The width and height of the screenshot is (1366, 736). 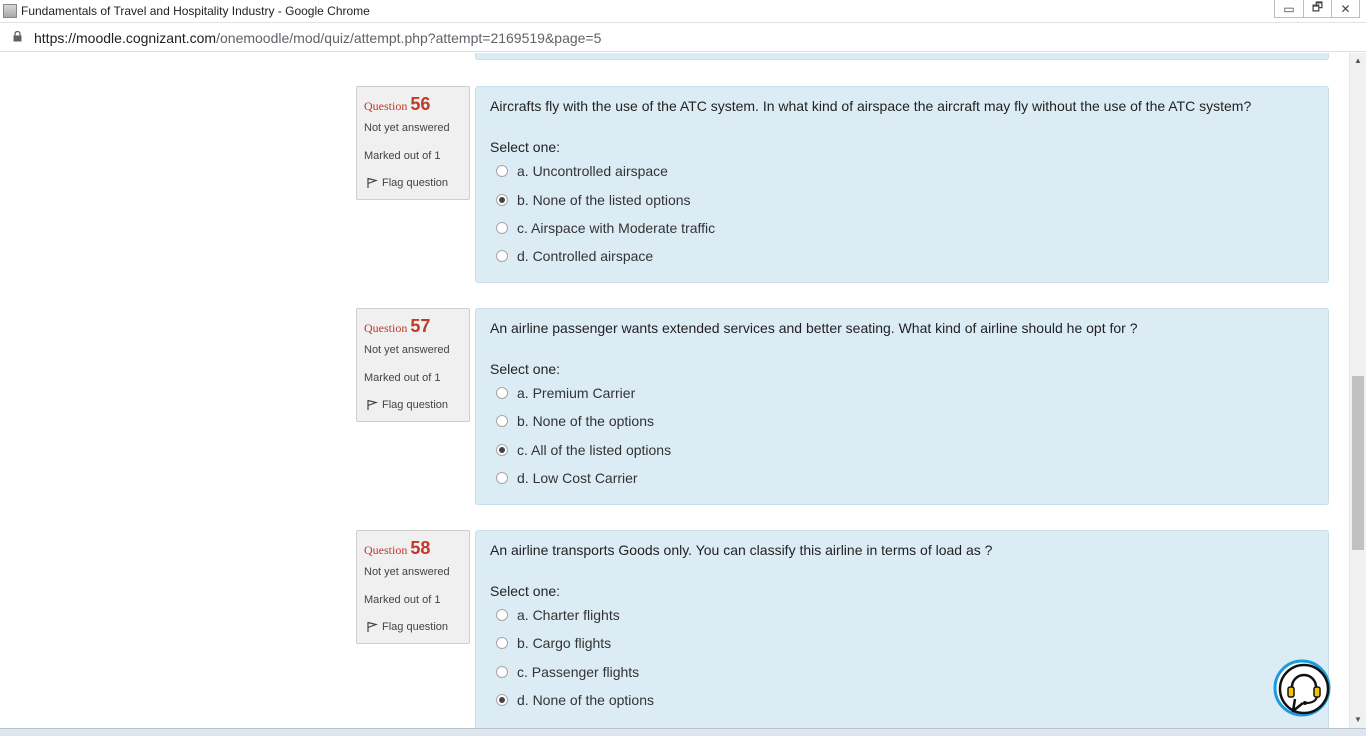 I want to click on answer-option-c: c. Airspace with Moderate traffic, so click(x=605, y=228).